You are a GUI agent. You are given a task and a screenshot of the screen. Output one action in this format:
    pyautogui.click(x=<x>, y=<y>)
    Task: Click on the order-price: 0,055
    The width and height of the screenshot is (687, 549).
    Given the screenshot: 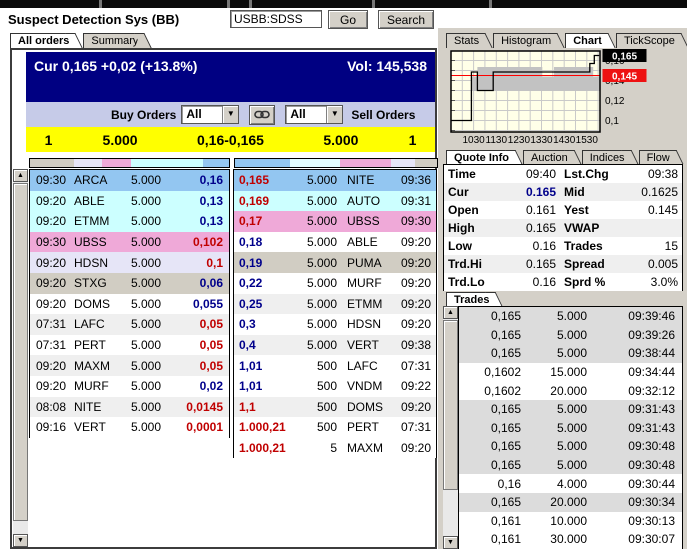 What is the action you would take?
    pyautogui.click(x=207, y=303)
    